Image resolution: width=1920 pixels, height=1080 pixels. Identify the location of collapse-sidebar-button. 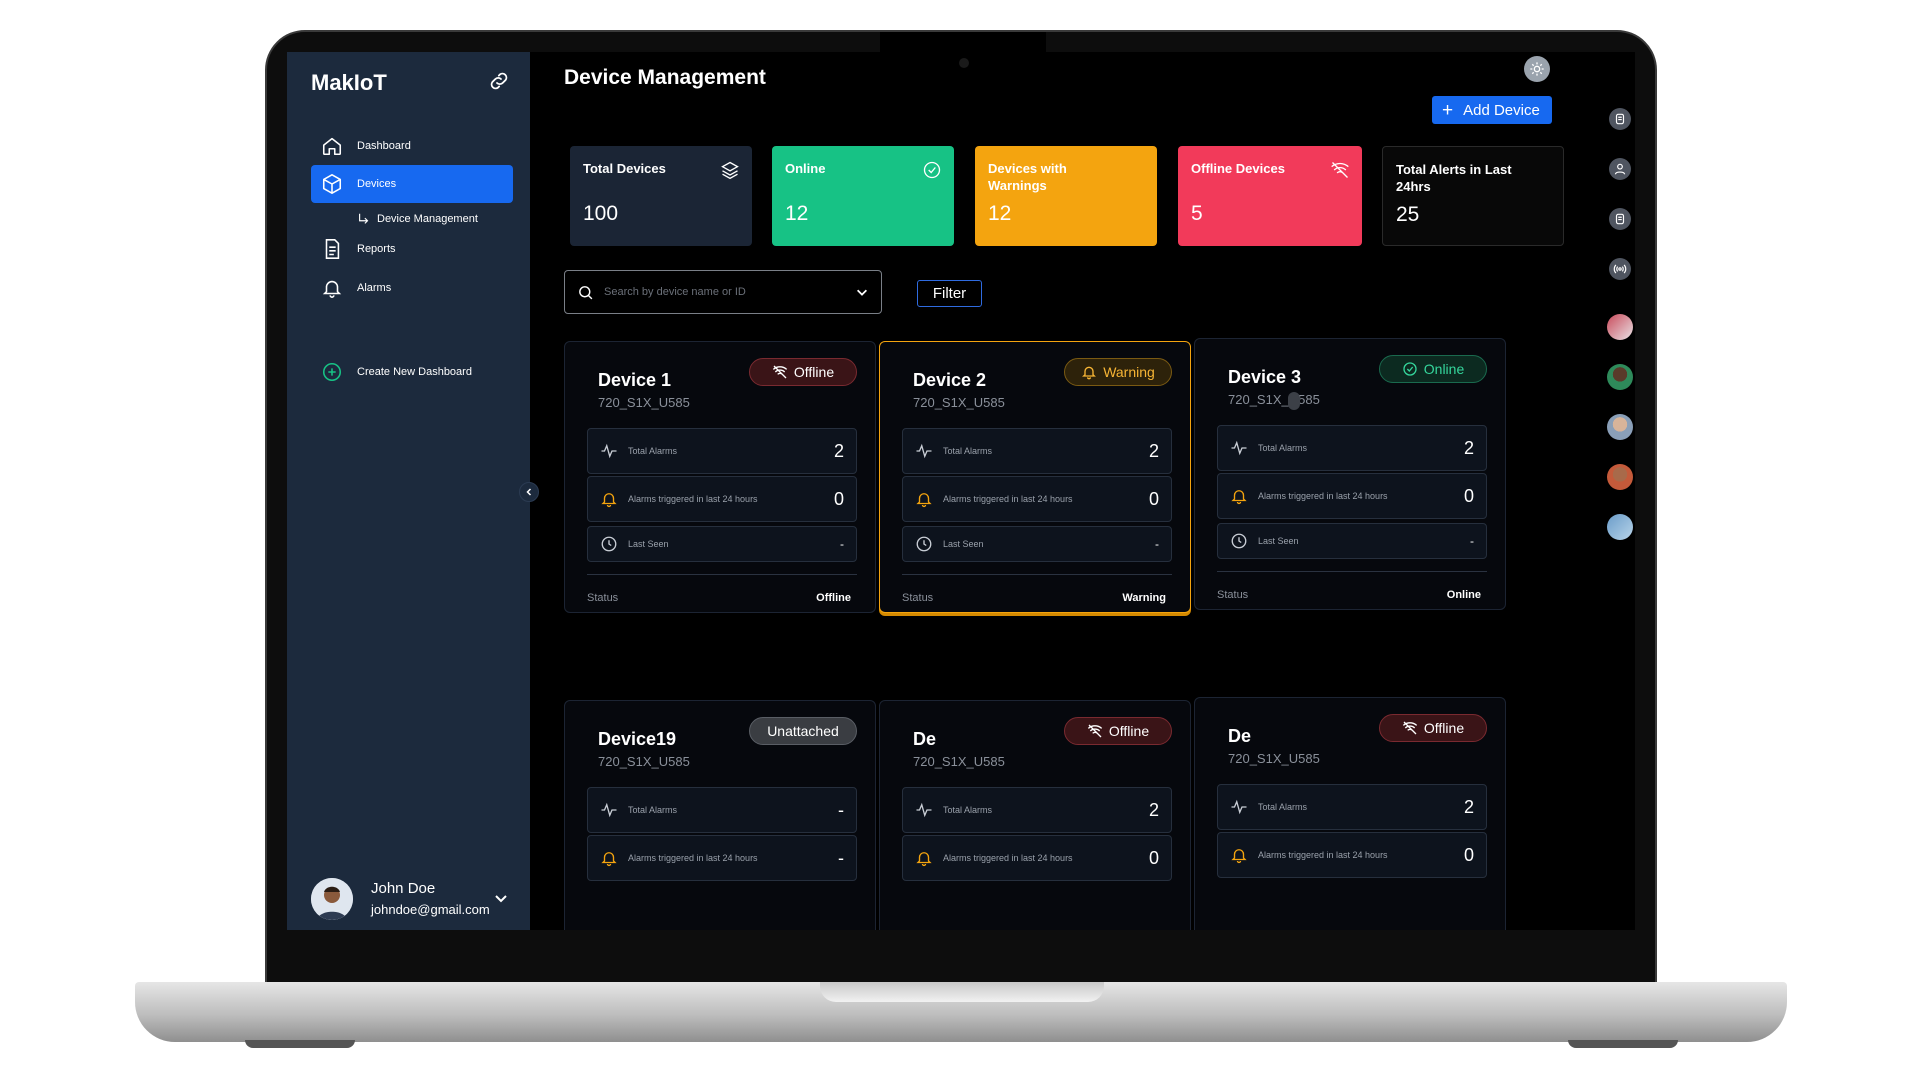
(529, 492).